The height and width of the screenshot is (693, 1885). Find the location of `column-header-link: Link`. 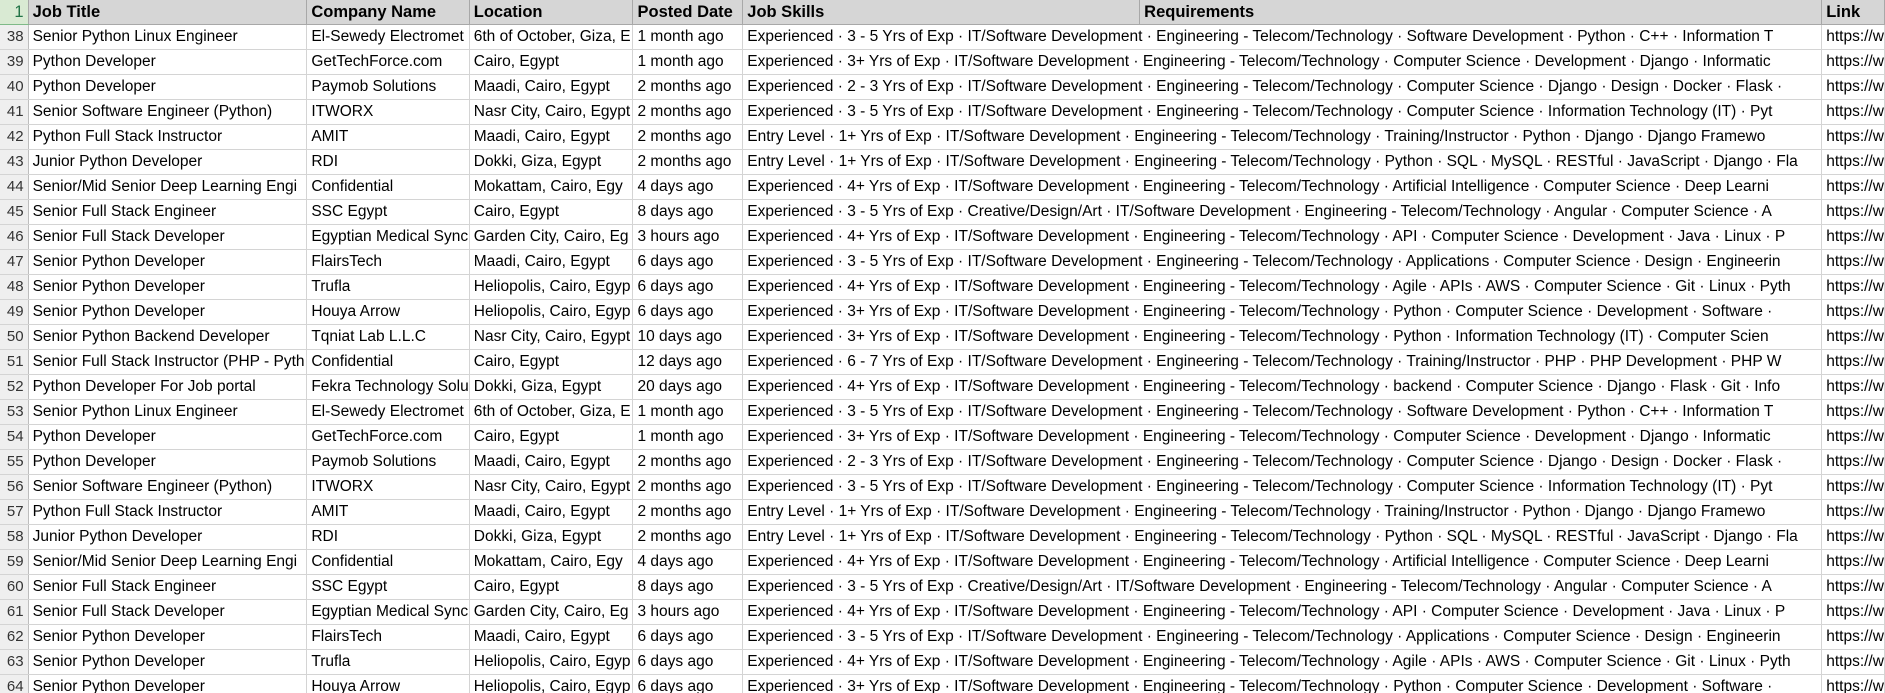

column-header-link: Link is located at coordinates (1853, 12).